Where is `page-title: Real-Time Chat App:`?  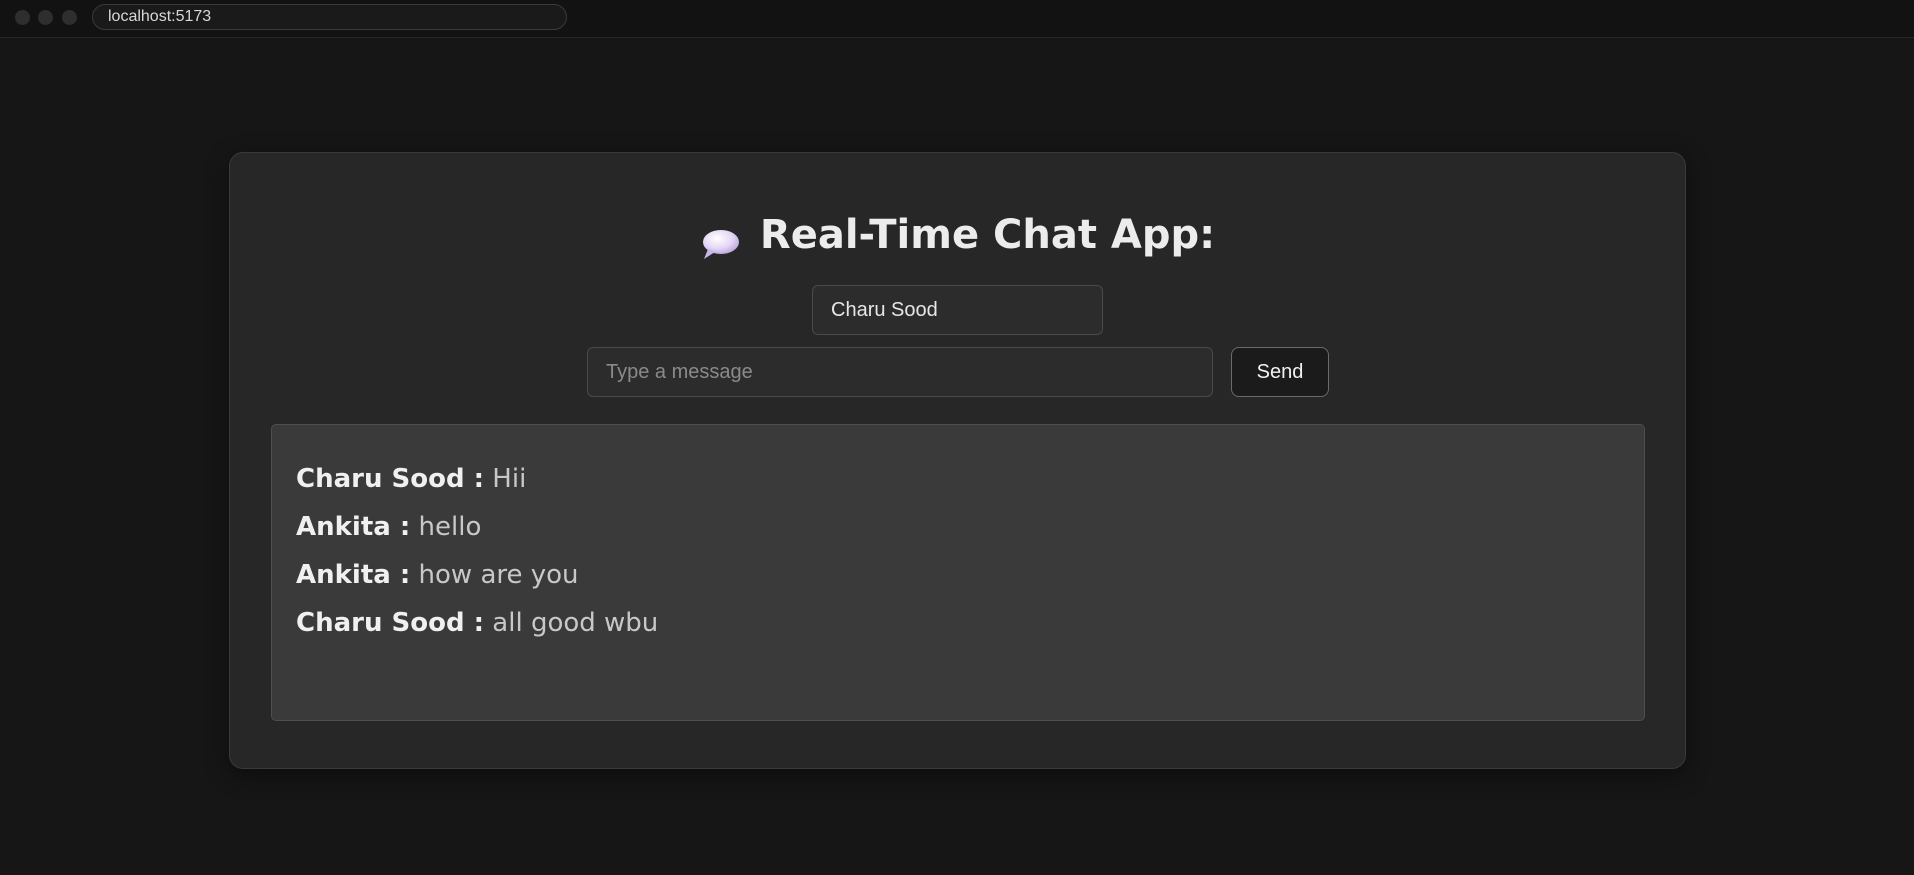 page-title: Real-Time Chat App: is located at coordinates (957, 235).